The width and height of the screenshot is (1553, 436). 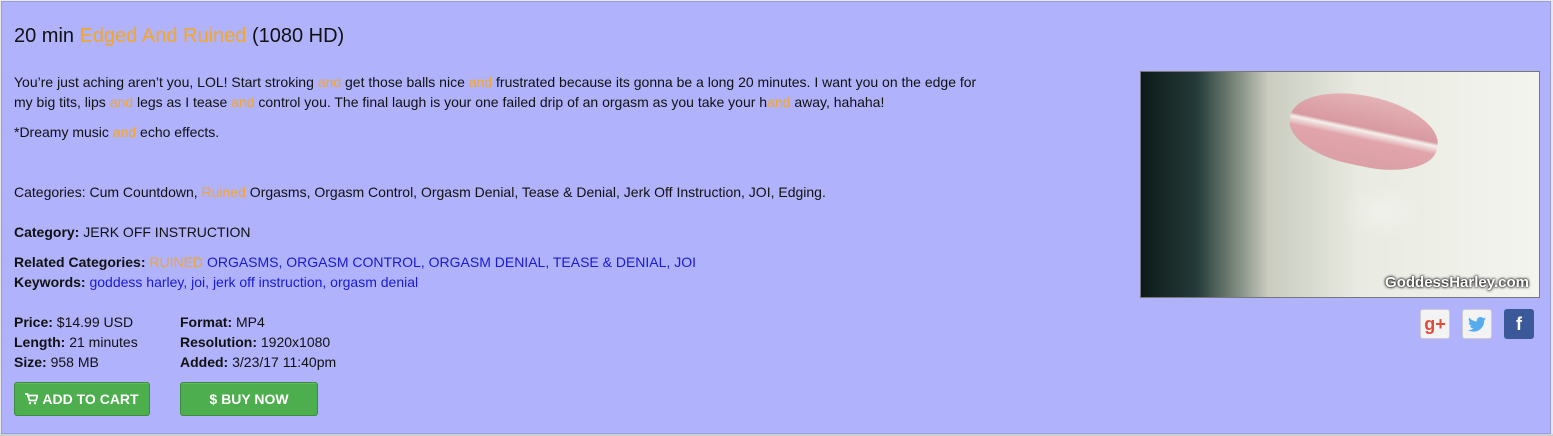 I want to click on category-label: Category:, so click(x=47, y=232).